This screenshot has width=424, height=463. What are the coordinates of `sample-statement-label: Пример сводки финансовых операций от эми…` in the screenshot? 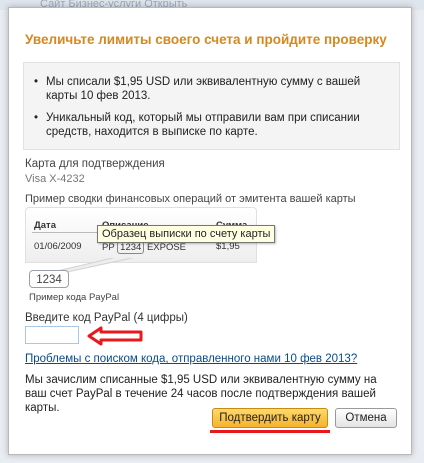 It's located at (190, 199).